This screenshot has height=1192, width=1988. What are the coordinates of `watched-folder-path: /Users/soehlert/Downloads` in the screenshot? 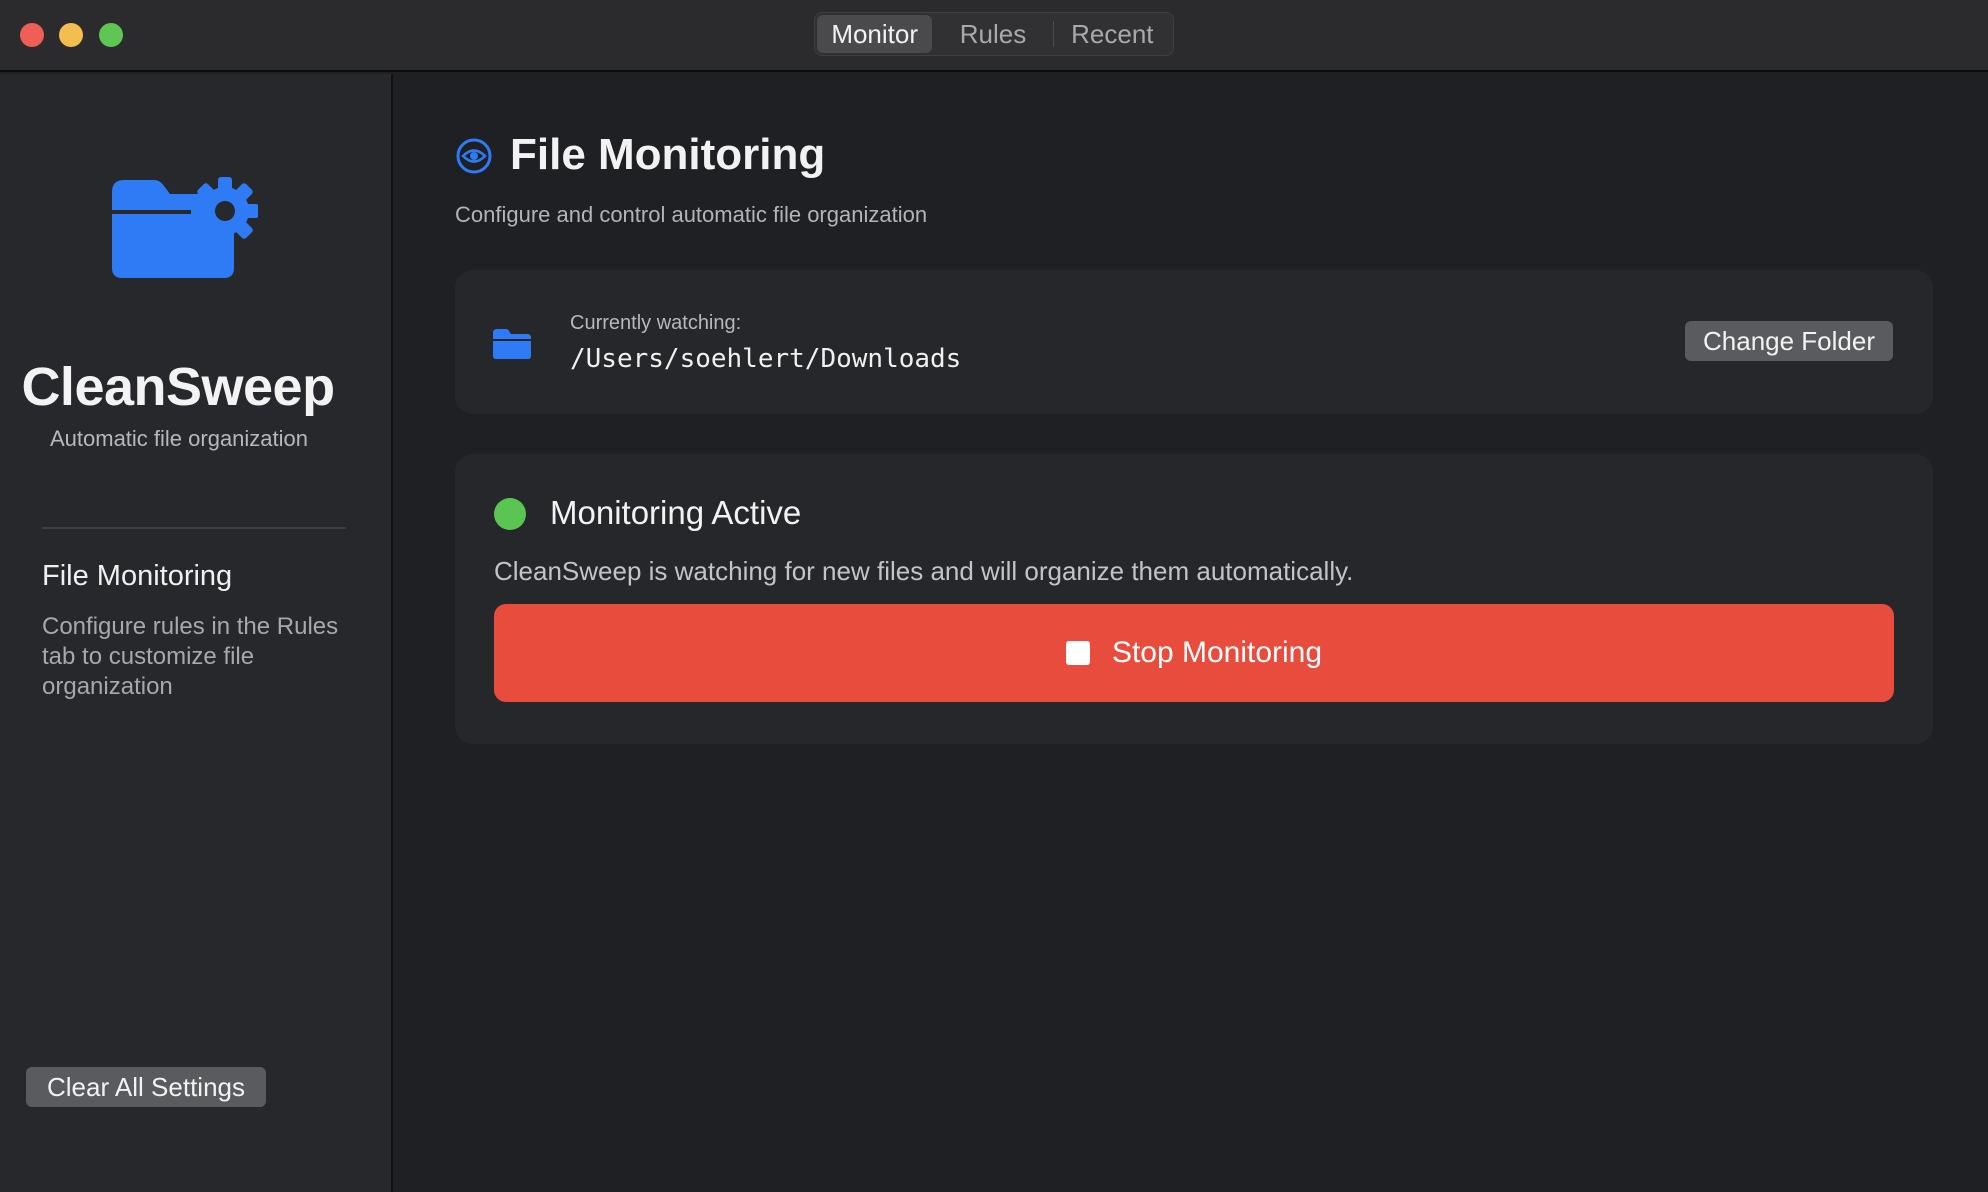 It's located at (766, 359).